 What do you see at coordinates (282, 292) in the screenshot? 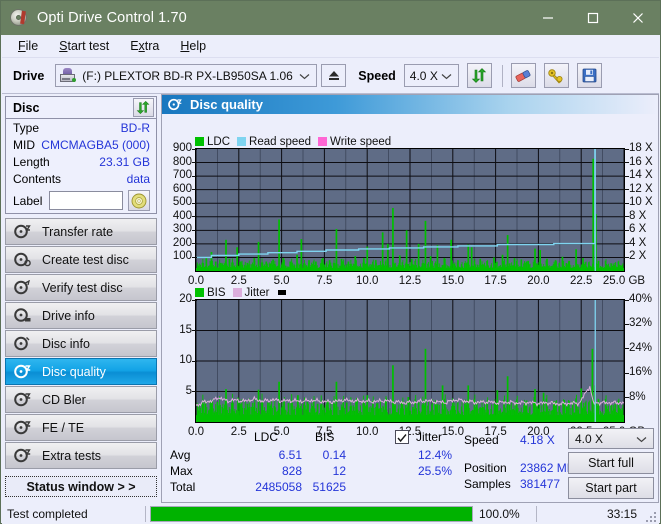
I see `legend-swatch-marker` at bounding box center [282, 292].